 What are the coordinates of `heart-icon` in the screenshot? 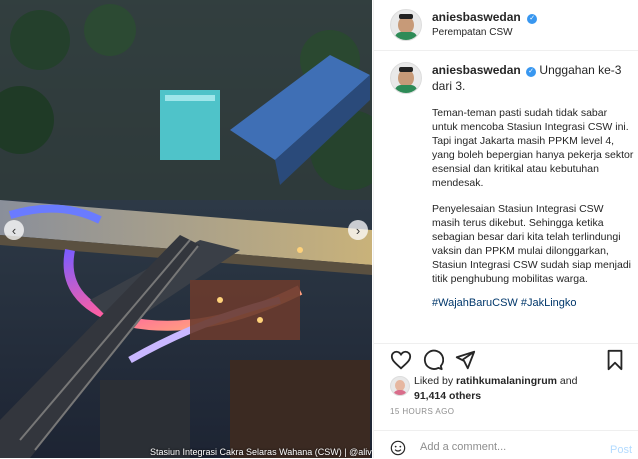 It's located at (401, 360).